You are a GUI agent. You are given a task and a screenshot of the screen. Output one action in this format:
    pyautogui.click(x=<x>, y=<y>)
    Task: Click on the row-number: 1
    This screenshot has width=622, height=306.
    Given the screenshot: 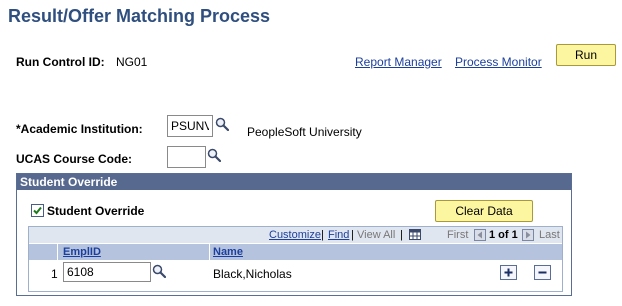 What is the action you would take?
    pyautogui.click(x=54, y=274)
    